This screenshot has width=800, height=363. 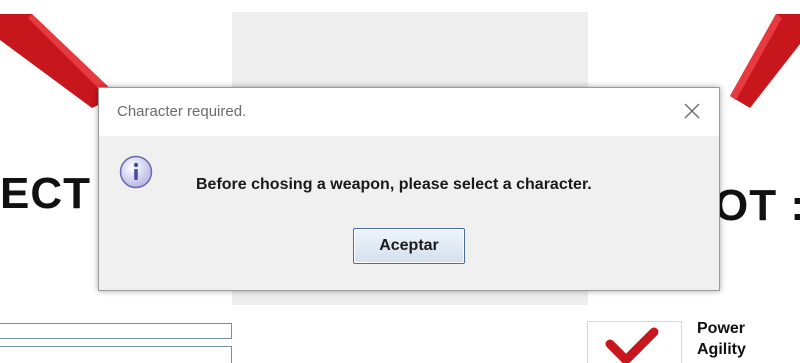 What do you see at coordinates (721, 328) in the screenshot?
I see `stat-label-power: Power` at bounding box center [721, 328].